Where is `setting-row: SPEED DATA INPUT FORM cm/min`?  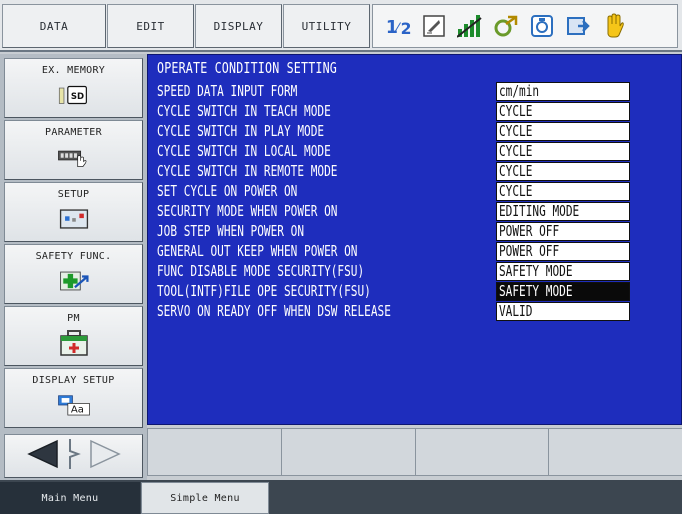 setting-row: SPEED DATA INPUT FORM cm/min is located at coordinates (415, 91).